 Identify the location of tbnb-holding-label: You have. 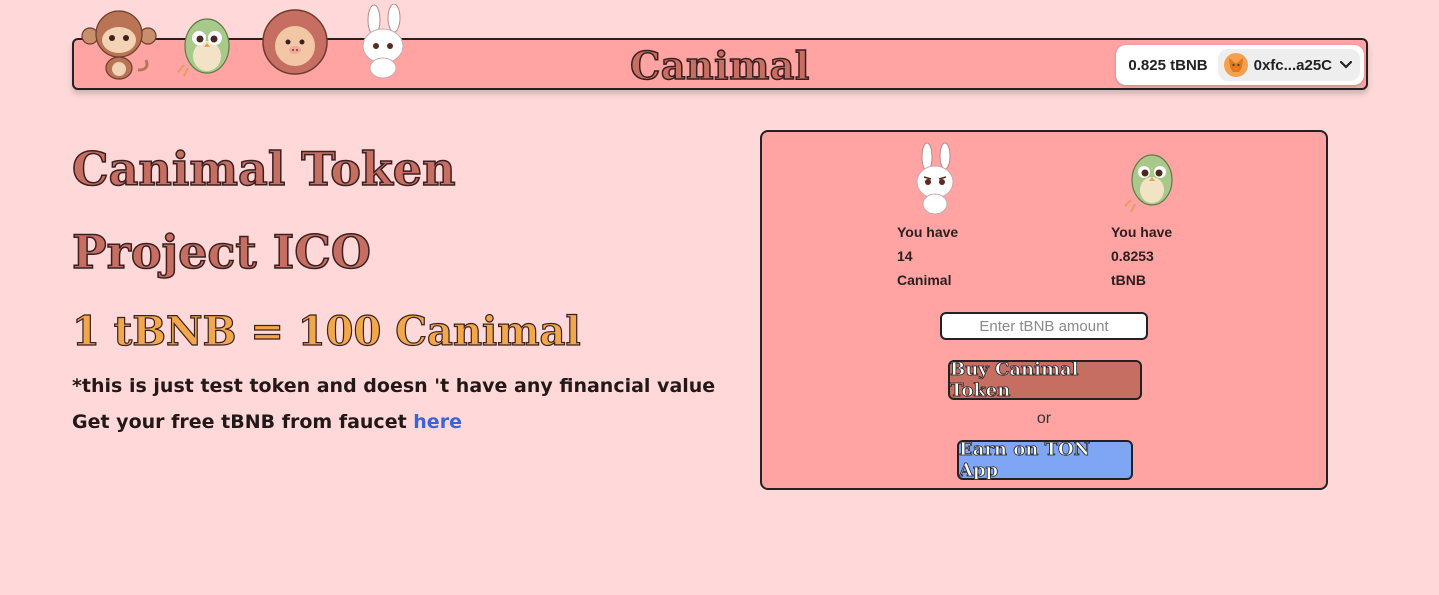
(1142, 232).